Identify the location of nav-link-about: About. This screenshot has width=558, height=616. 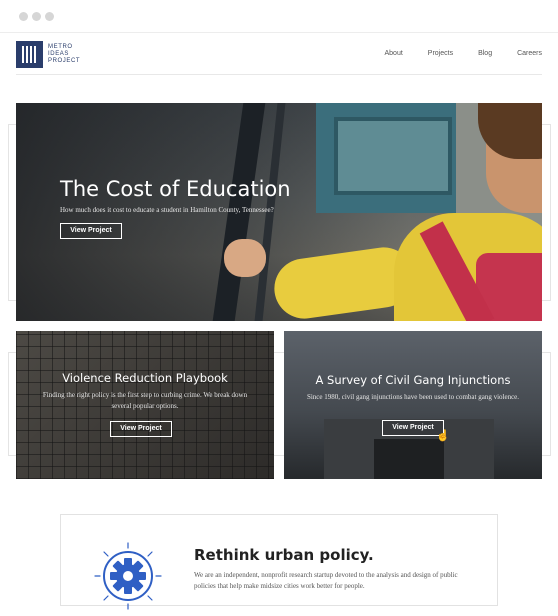
(393, 53).